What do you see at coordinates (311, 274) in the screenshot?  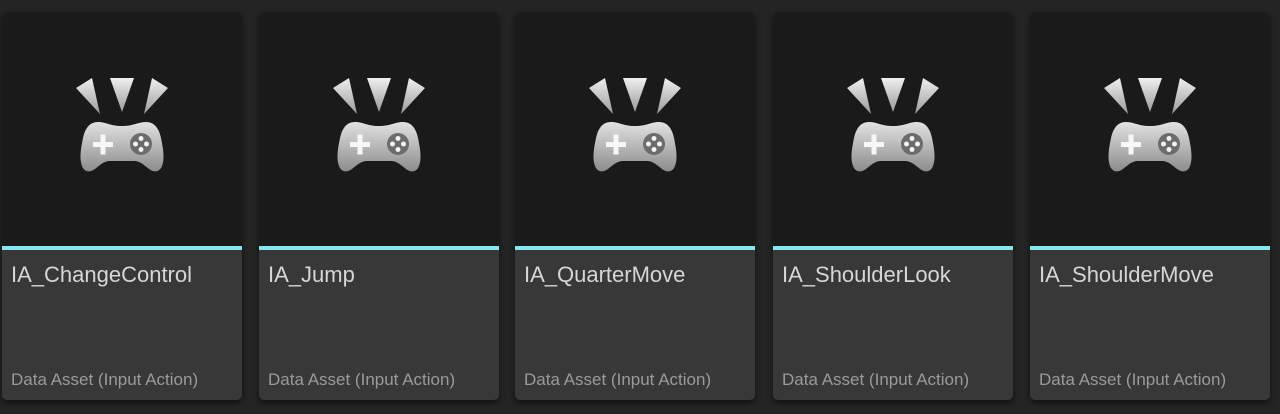 I see `asset-name: IA_Jump` at bounding box center [311, 274].